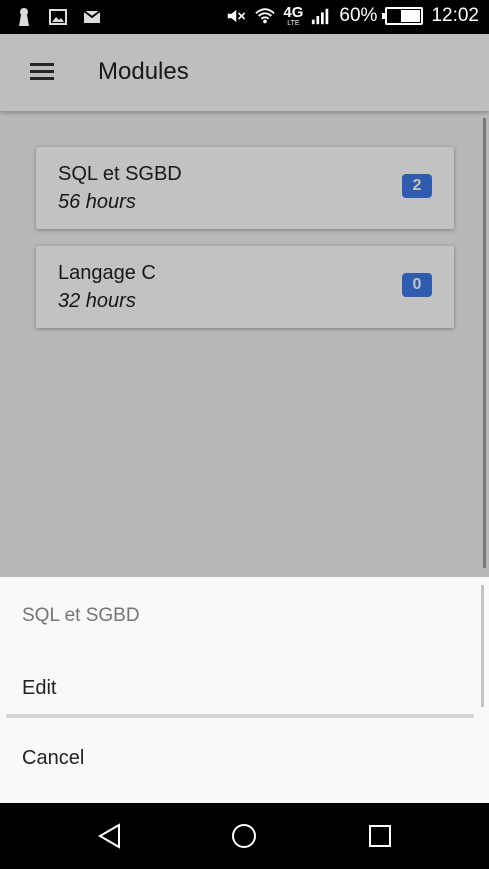 Image resolution: width=489 pixels, height=869 pixels. I want to click on status-bar: 4G LTE 60% 12:02, so click(244, 17).